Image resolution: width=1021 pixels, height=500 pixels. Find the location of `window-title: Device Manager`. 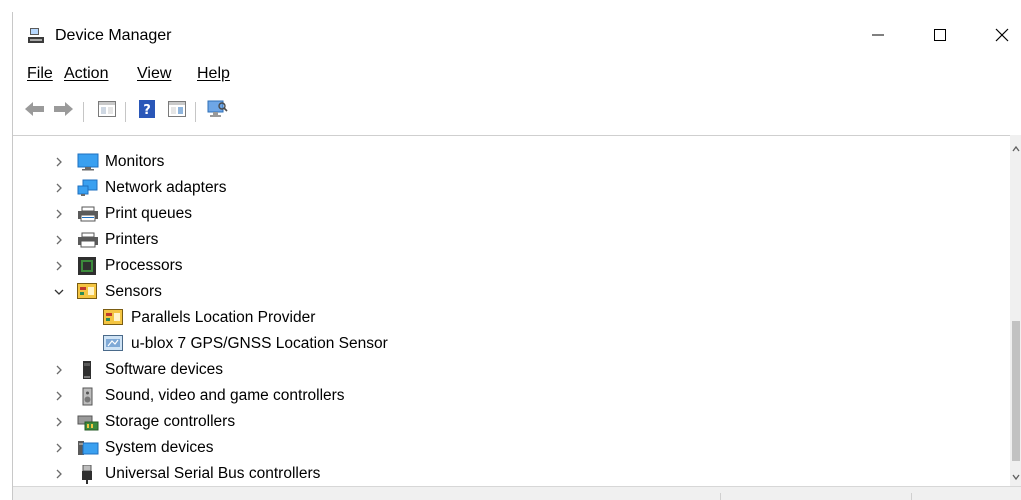

window-title: Device Manager is located at coordinates (113, 35).